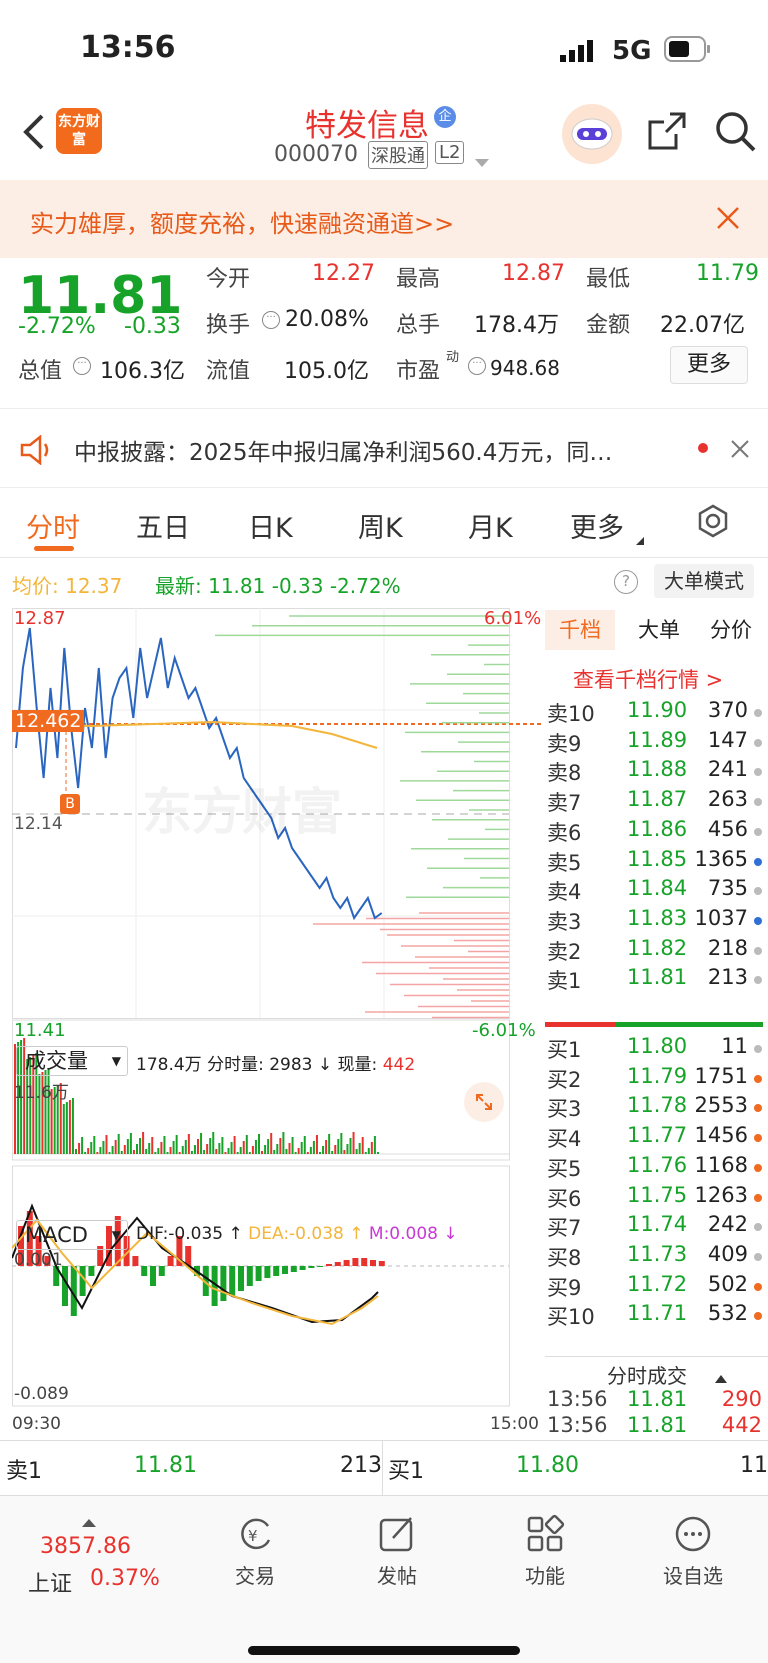 The image size is (768, 1663). I want to click on now-volume-label: 现量:, so click(357, 1065).